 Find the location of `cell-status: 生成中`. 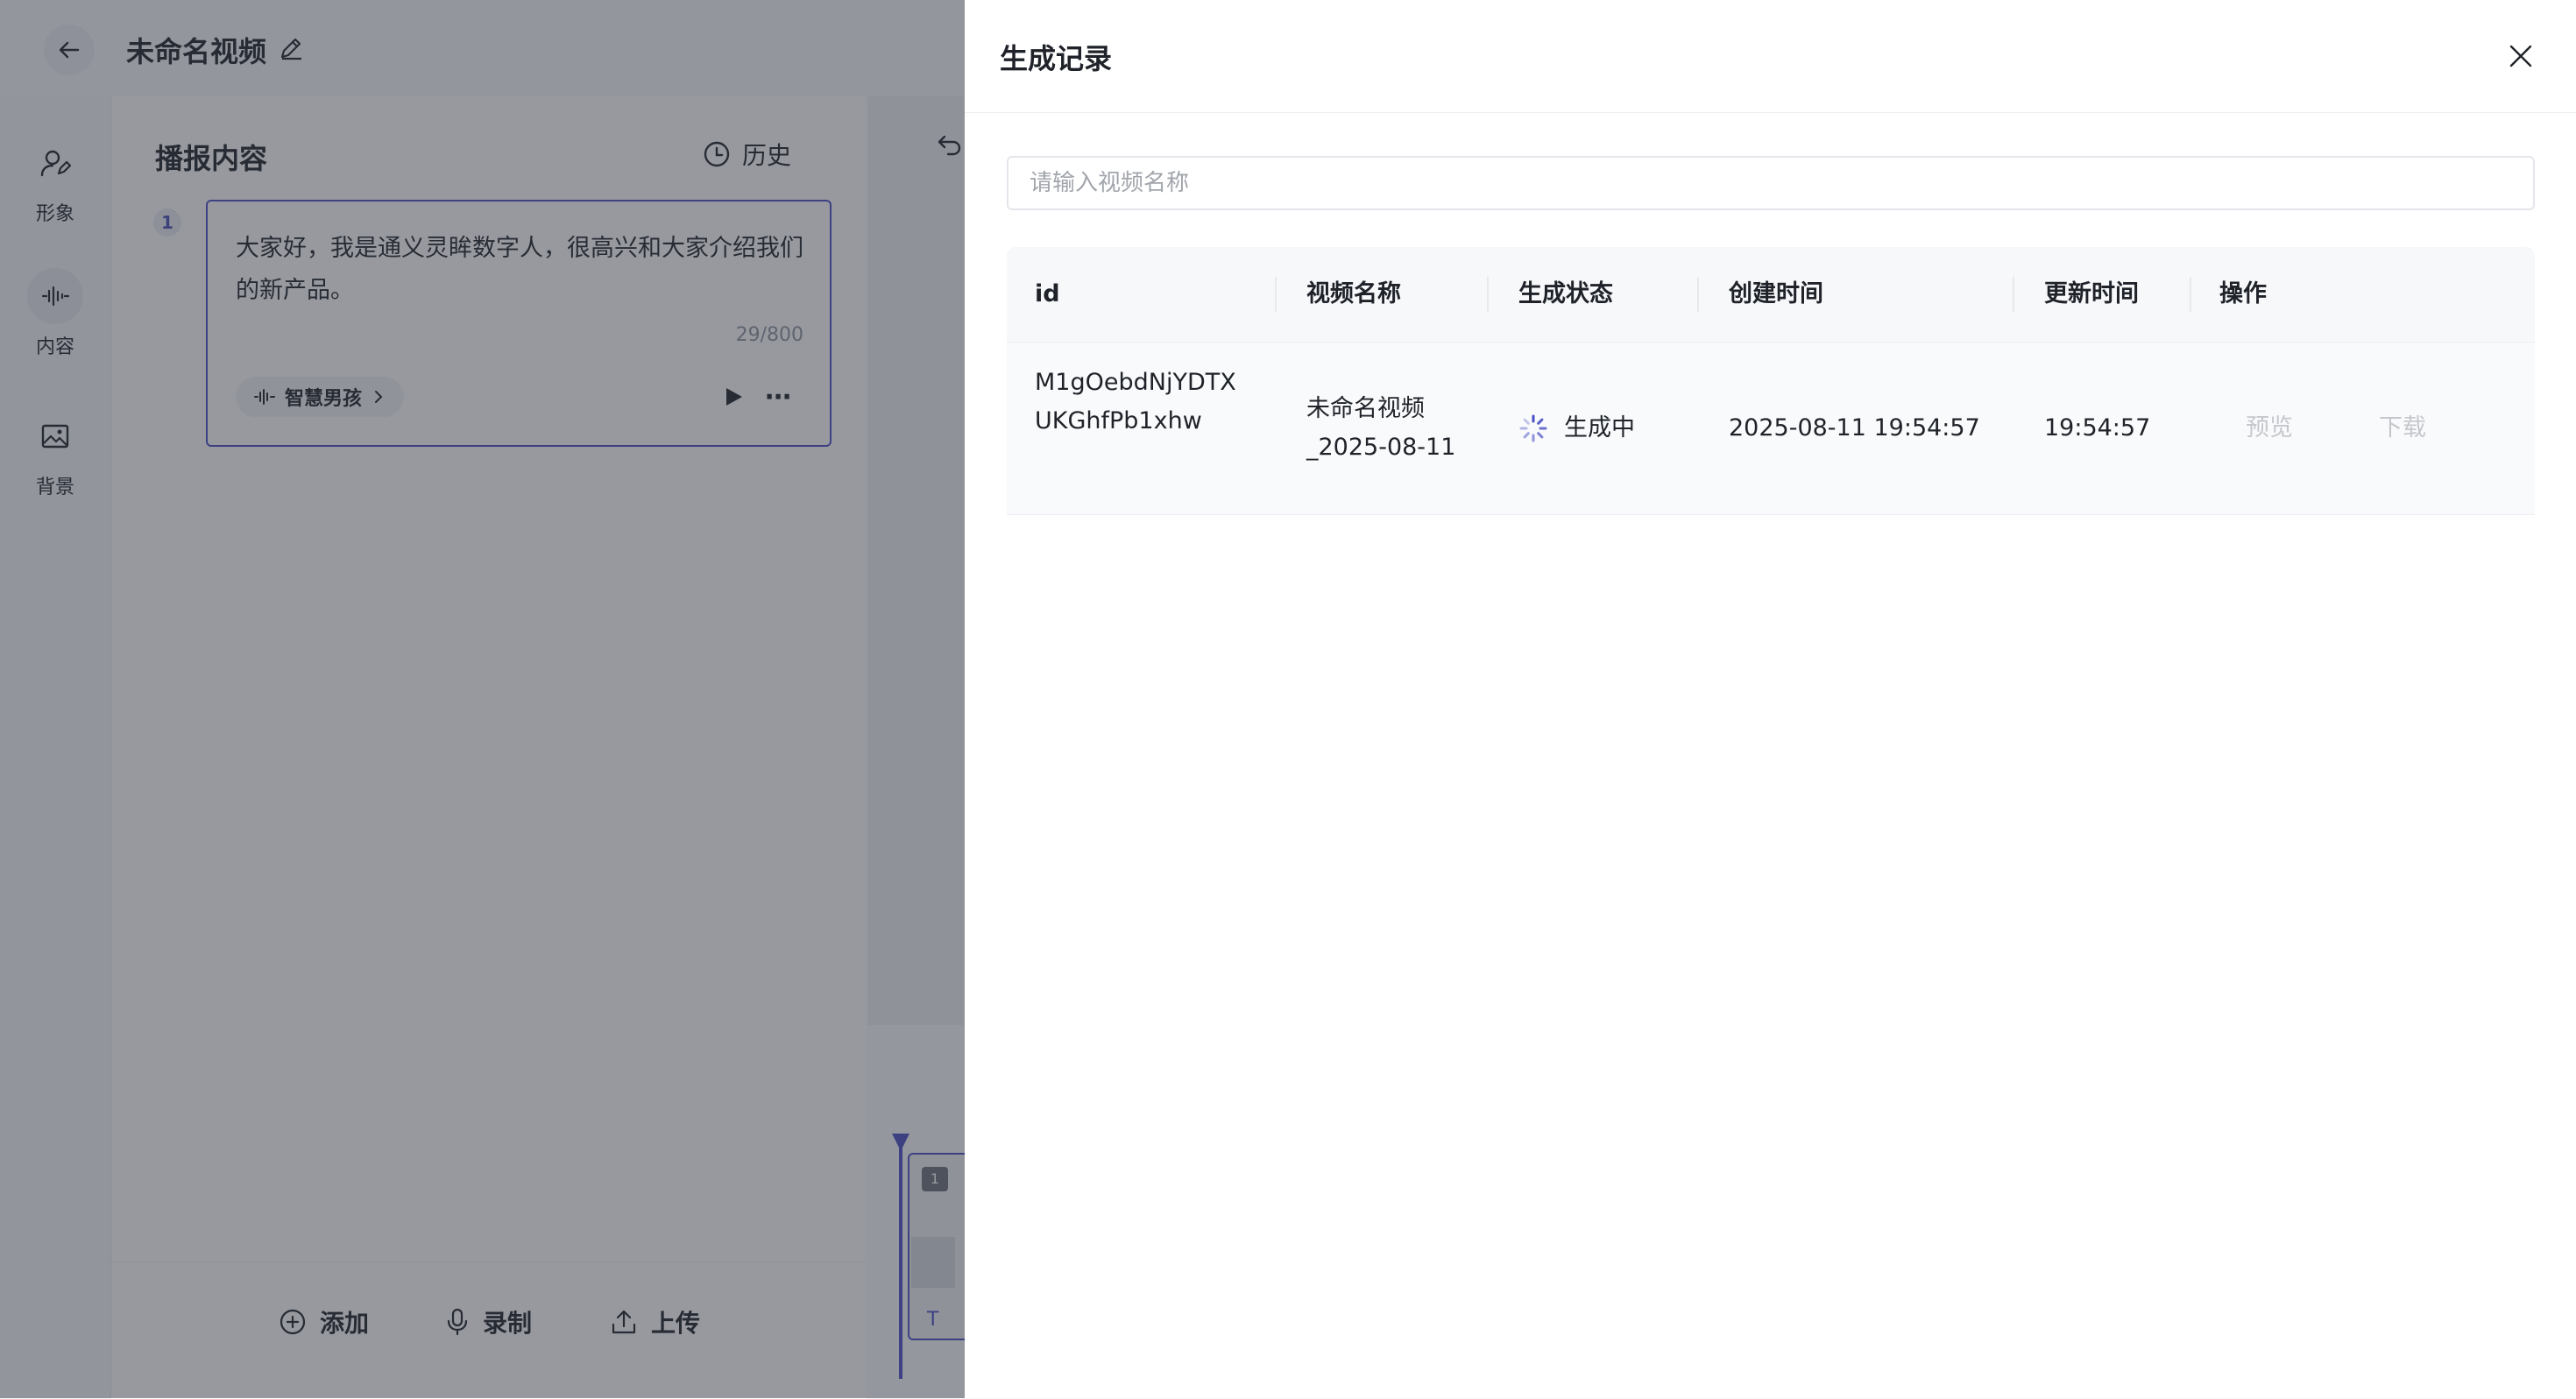

cell-status: 生成中 is located at coordinates (1576, 428).